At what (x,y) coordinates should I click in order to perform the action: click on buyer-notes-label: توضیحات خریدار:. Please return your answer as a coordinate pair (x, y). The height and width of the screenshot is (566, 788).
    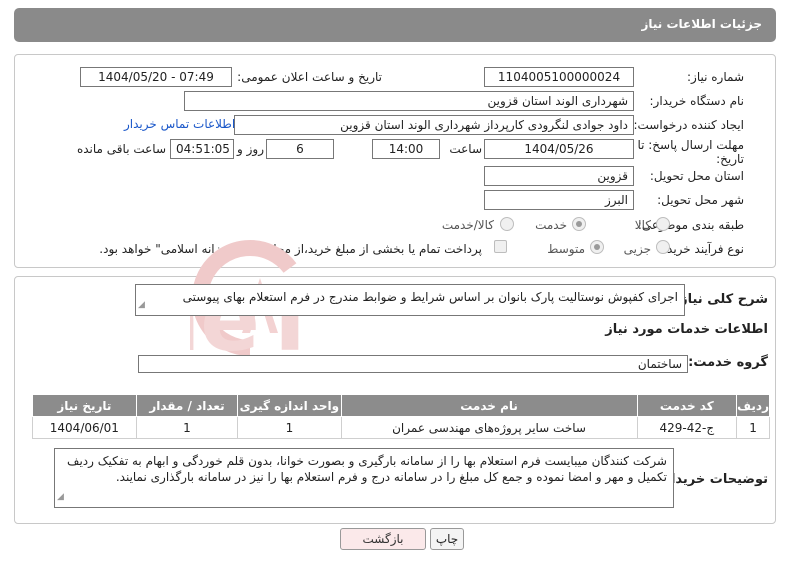
    Looking at the image, I should click on (713, 479).